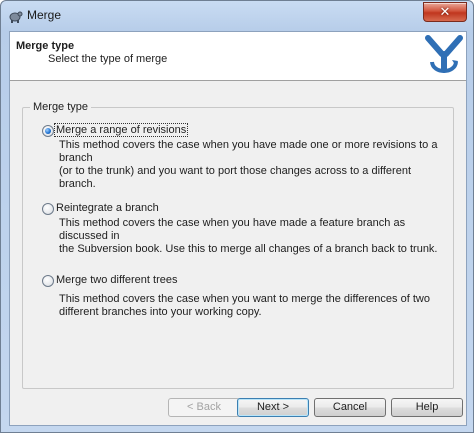  I want to click on group-legend: Merge type, so click(61, 107).